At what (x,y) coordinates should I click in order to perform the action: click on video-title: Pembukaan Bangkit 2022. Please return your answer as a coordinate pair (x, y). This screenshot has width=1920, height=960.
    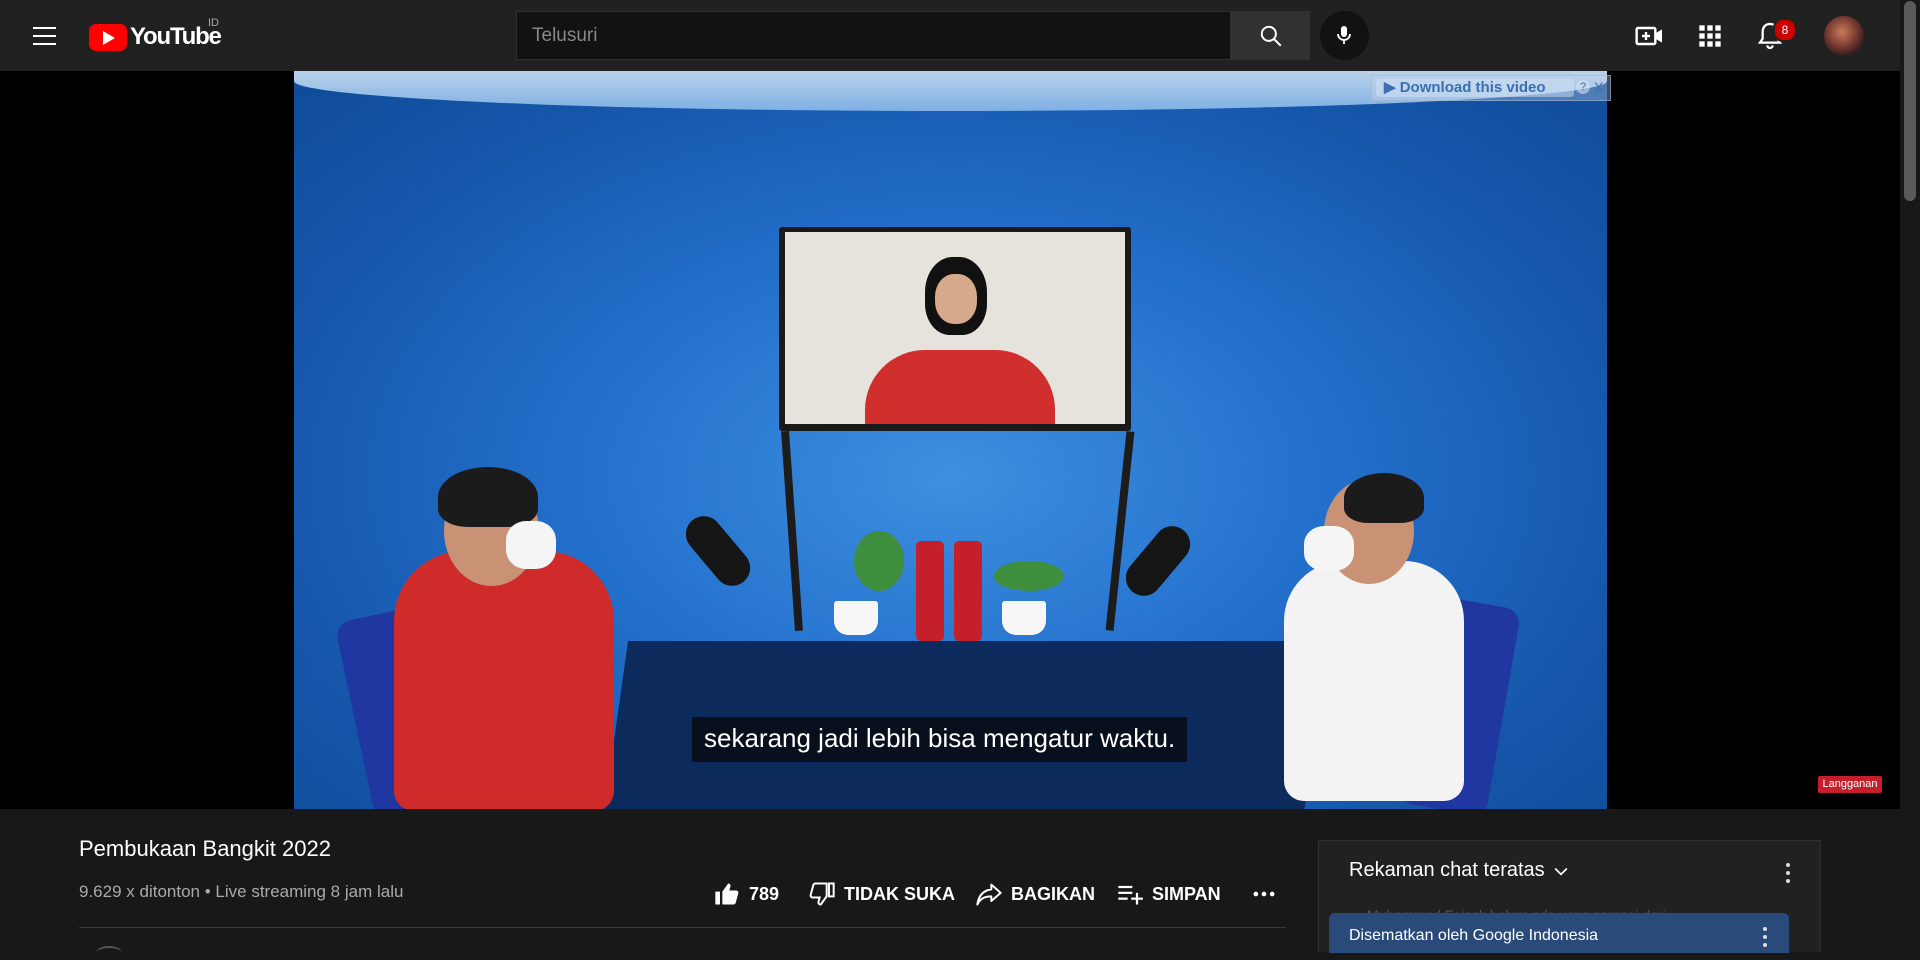
    Looking at the image, I should click on (205, 848).